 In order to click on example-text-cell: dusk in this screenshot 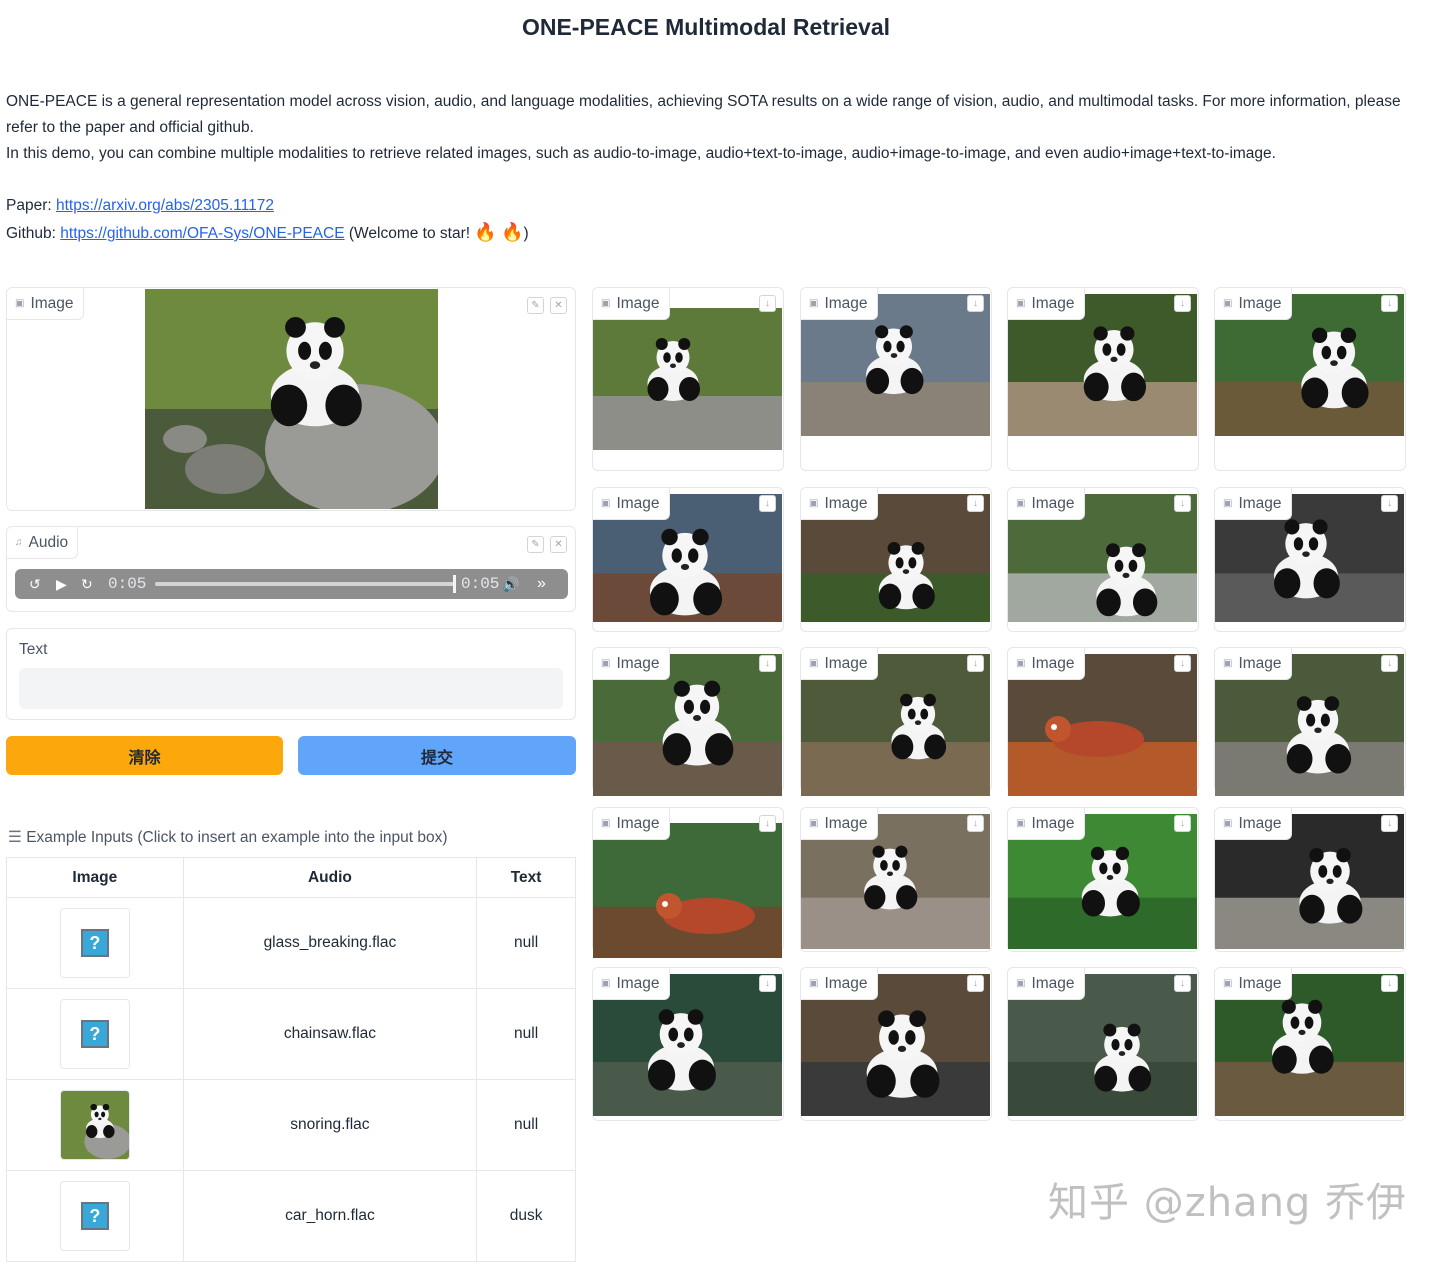, I will do `click(526, 1216)`.